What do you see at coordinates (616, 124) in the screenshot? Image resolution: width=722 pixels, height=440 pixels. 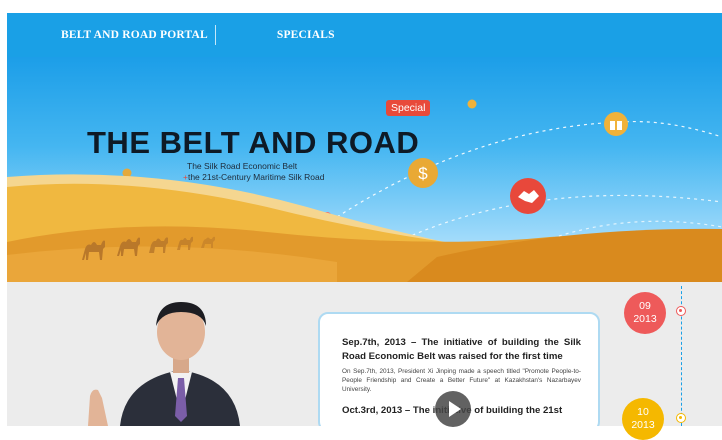 I see `gift-icon` at bounding box center [616, 124].